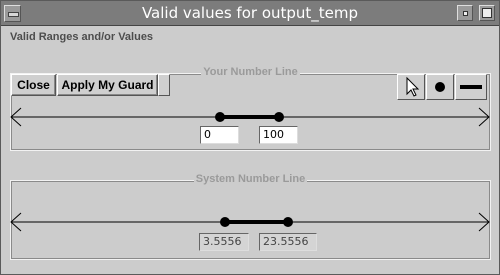 The width and height of the screenshot is (500, 275). Describe the element at coordinates (288, 222) in the screenshot. I see `system-max-handle` at that location.